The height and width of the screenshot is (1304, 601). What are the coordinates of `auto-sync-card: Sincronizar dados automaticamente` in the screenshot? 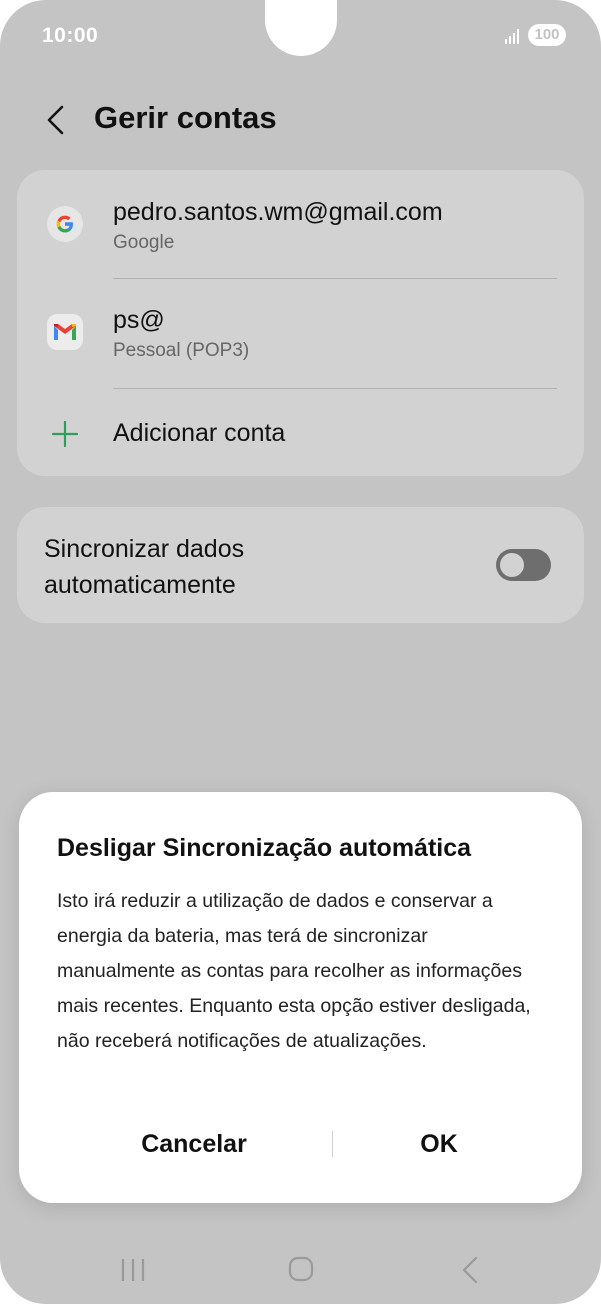 It's located at (300, 565).